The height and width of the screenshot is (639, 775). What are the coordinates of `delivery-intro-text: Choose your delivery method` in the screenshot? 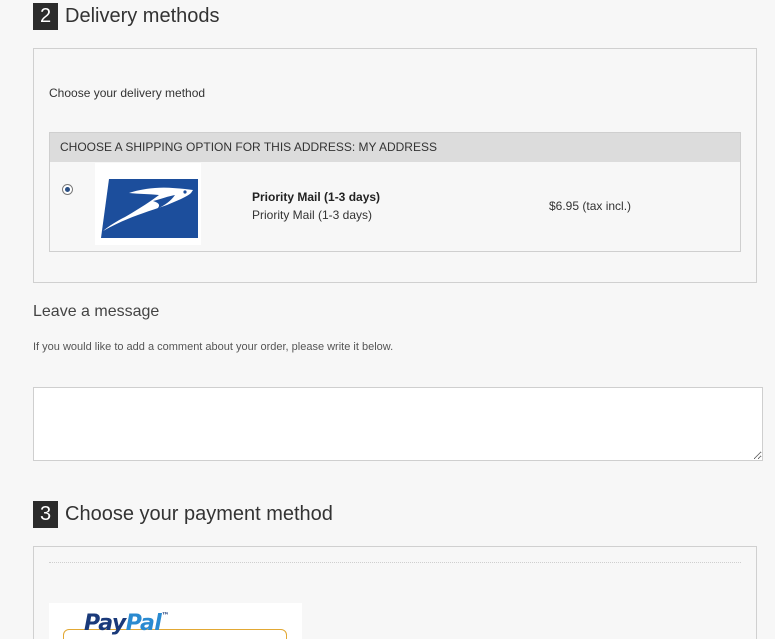 It's located at (127, 93).